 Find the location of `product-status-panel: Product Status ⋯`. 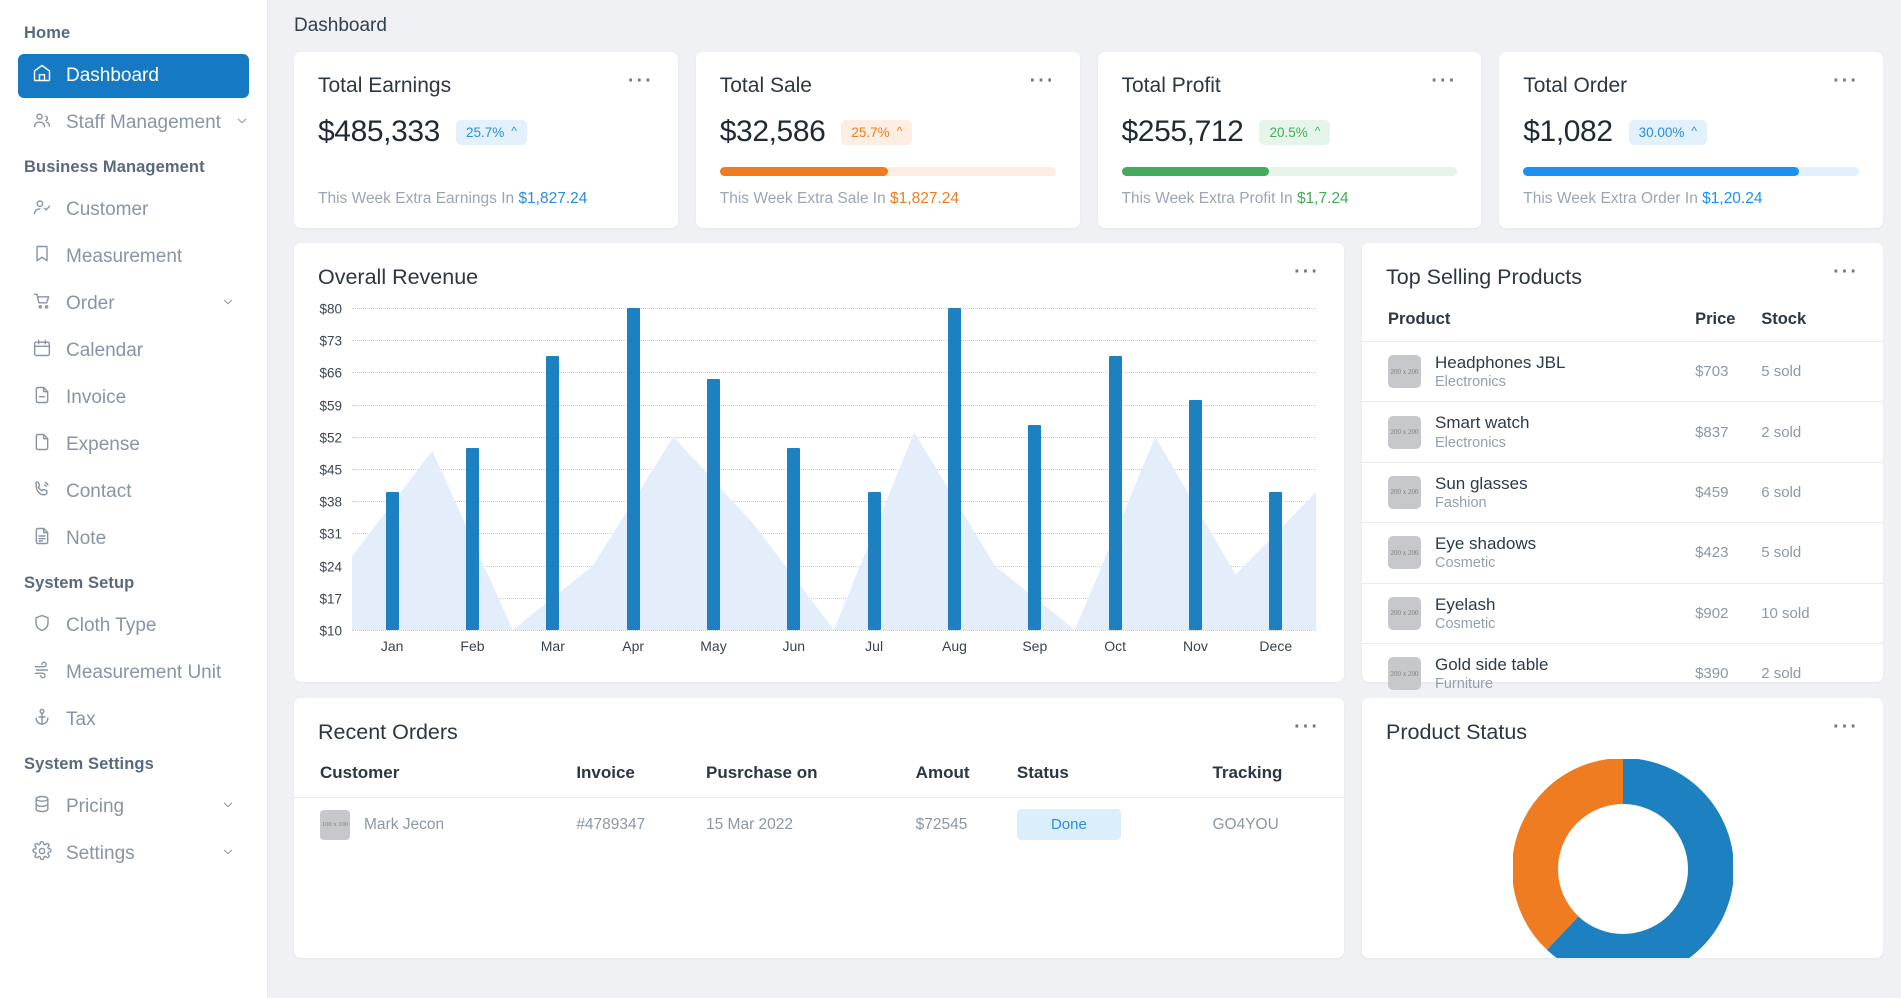

product-status-panel: Product Status ⋯ is located at coordinates (1622, 828).